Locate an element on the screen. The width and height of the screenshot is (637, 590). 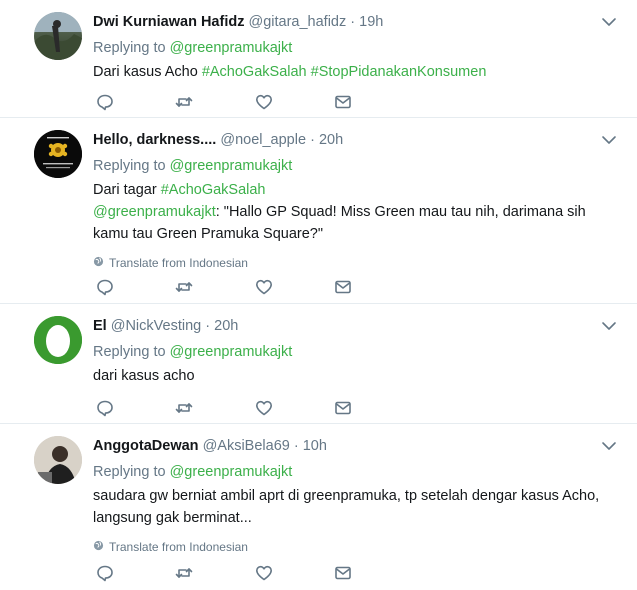
tweet-line: Dari tagar #AchoGakSalah is located at coordinates (355, 190).